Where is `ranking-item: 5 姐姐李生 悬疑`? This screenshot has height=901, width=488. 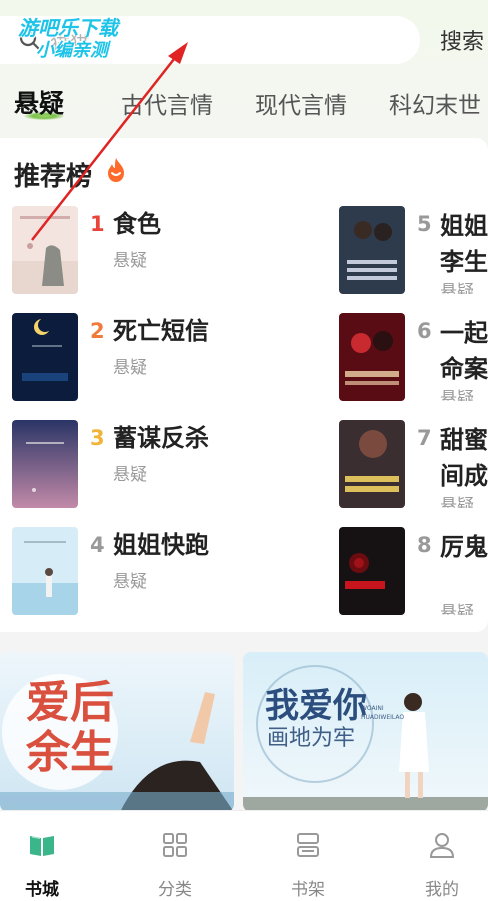 ranking-item: 5 姐姐李生 悬疑 is located at coordinates (413, 251).